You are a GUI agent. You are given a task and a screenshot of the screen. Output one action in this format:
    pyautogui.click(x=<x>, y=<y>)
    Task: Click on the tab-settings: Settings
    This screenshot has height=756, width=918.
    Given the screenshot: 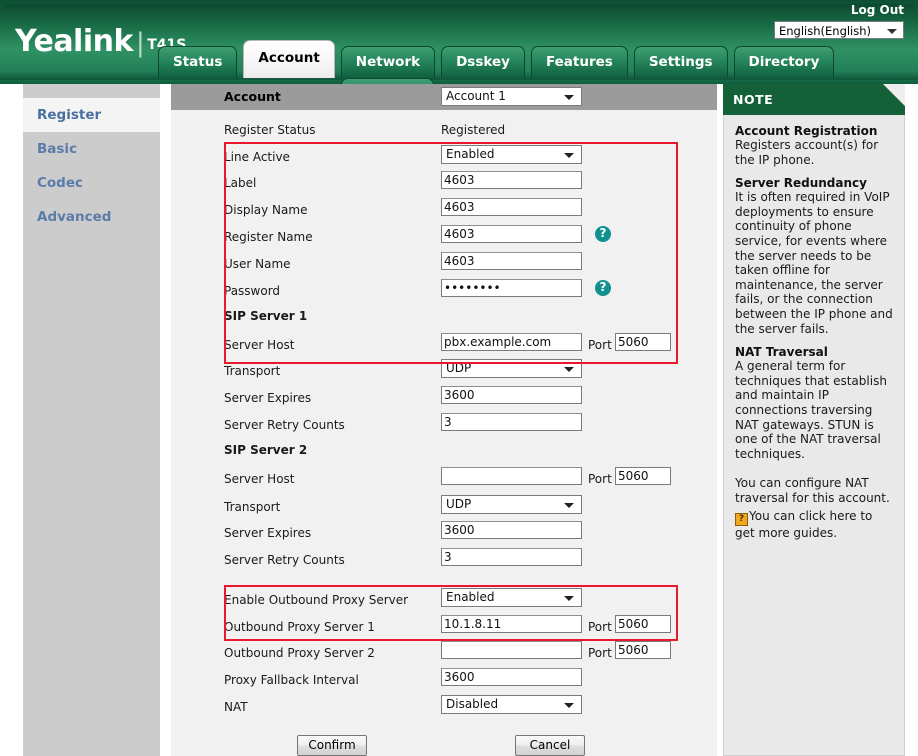 What is the action you would take?
    pyautogui.click(x=680, y=62)
    